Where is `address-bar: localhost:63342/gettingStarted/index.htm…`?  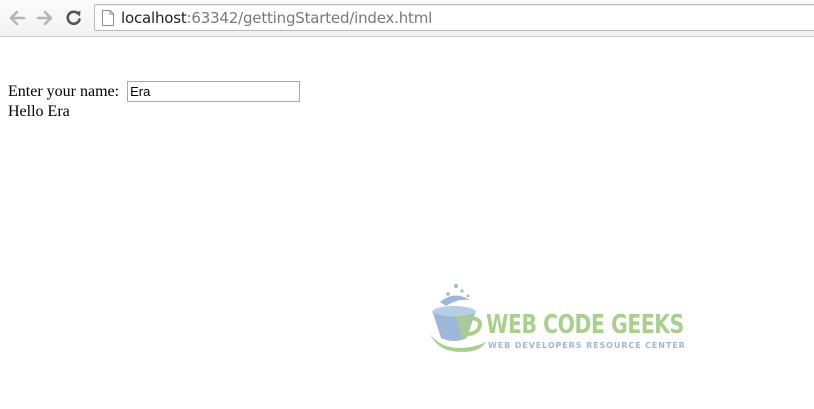
address-bar: localhost:63342/gettingStarted/index.htm… is located at coordinates (454, 17).